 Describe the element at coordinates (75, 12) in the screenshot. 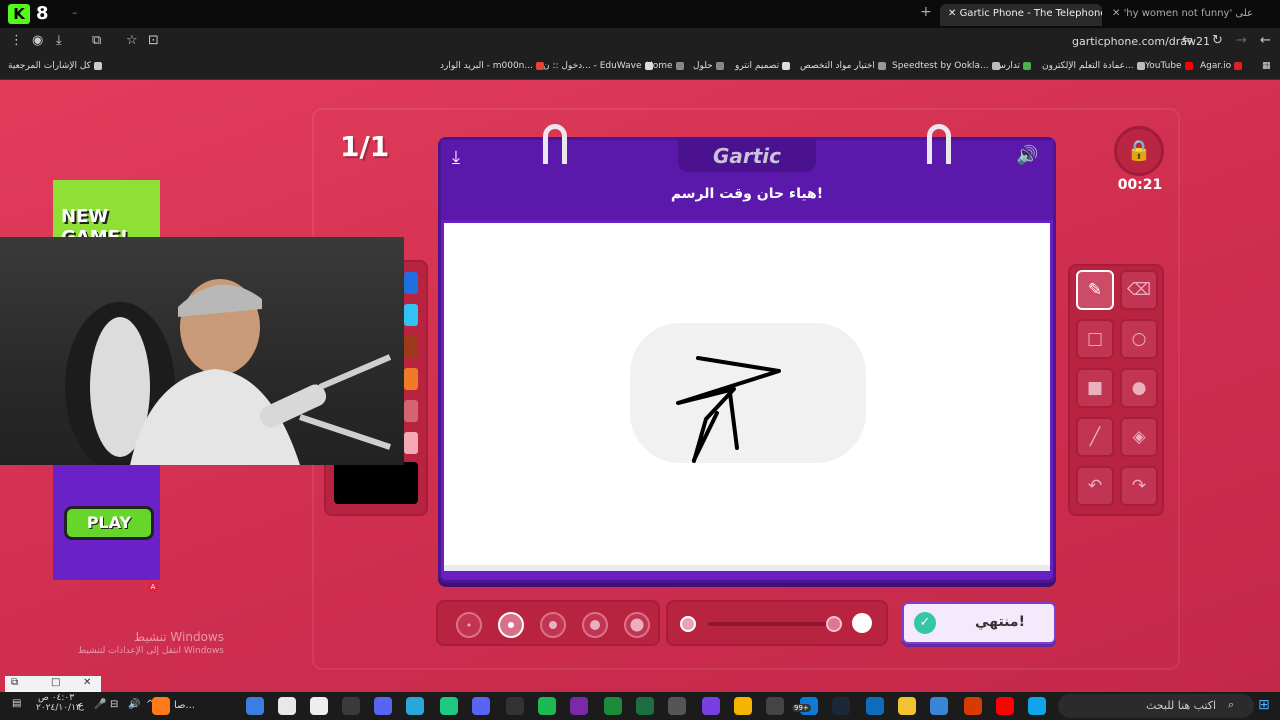

I see `minimize-icon: –` at that location.